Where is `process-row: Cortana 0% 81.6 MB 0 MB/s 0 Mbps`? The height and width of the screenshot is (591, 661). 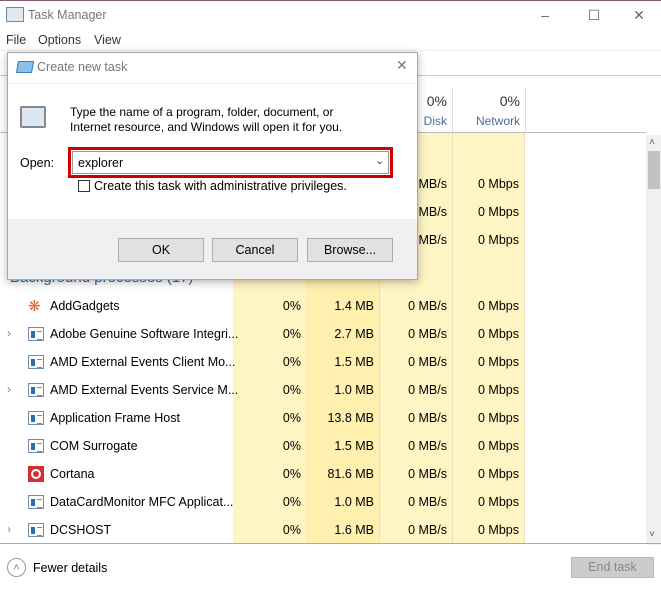
process-row: Cortana 0% 81.6 MB 0 MB/s 0 Mbps is located at coordinates (262, 474).